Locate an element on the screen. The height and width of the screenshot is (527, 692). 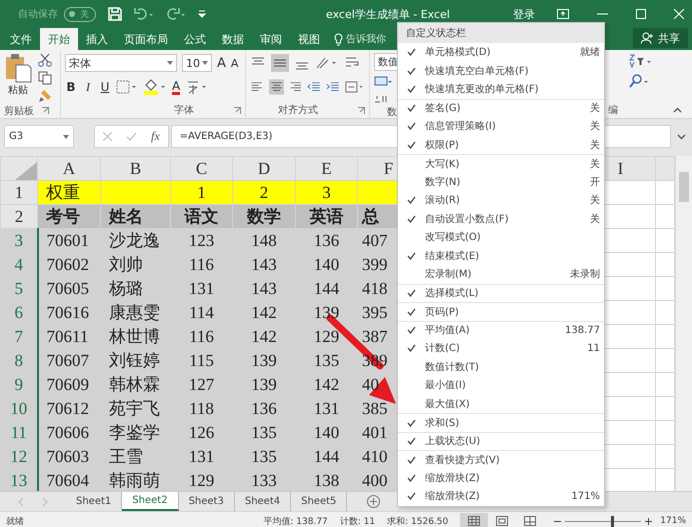
table-cell: 399 is located at coordinates (375, 264).